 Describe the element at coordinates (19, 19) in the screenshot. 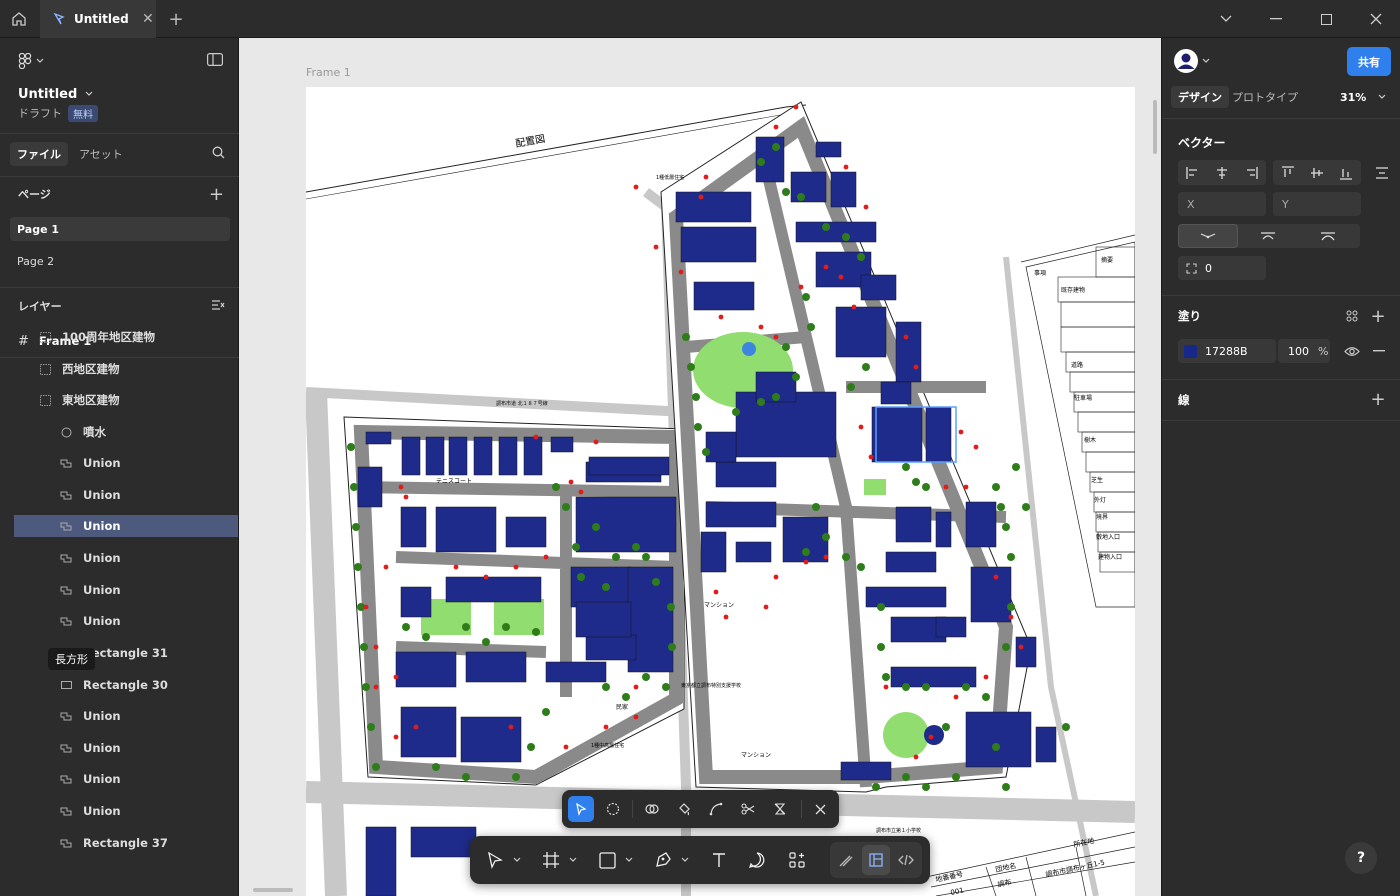

I see `home-button` at that location.